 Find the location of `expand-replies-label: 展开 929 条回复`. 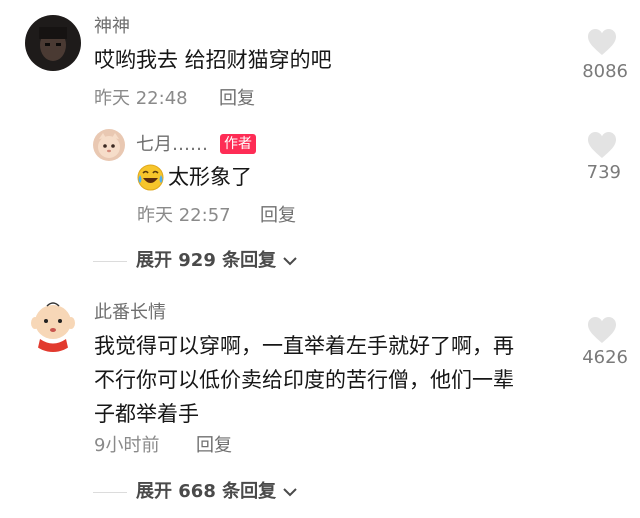

expand-replies-label: 展开 929 条回复 is located at coordinates (206, 260).